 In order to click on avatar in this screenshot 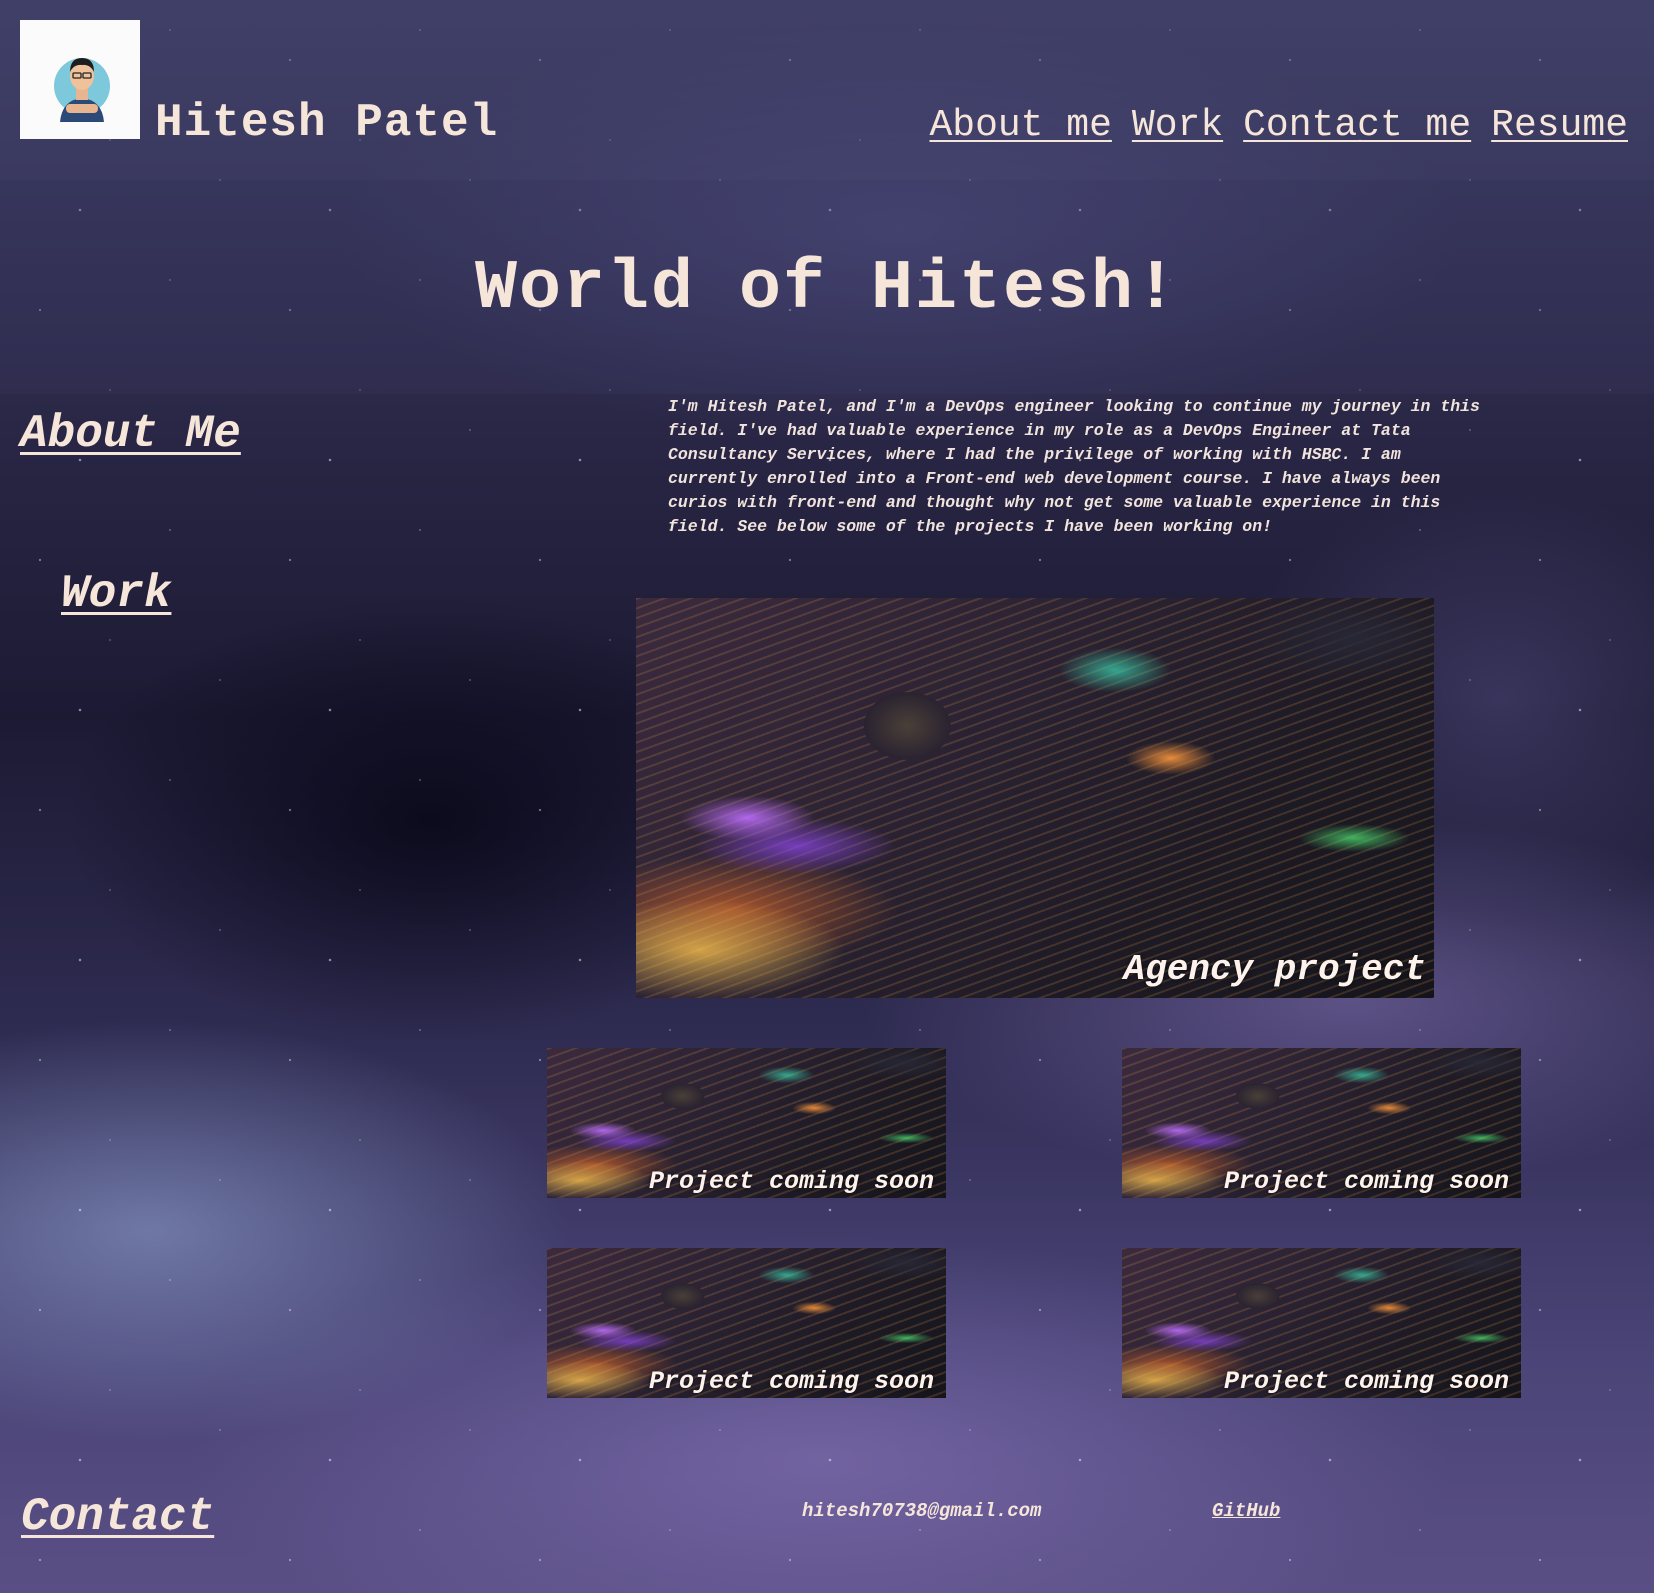, I will do `click(80, 79)`.